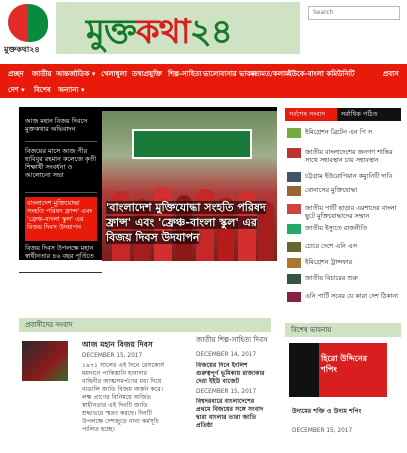 The image size is (407, 453). Describe the element at coordinates (185, 74) in the screenshot. I see `nav-item-arts: শিল্প-সাহিত্য` at that location.